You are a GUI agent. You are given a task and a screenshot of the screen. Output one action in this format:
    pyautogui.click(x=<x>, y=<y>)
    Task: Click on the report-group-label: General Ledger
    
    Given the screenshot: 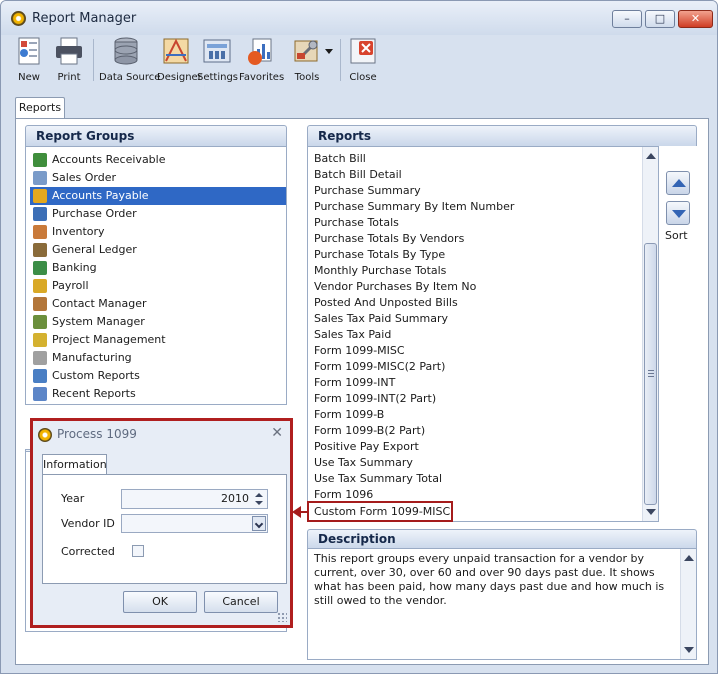 What is the action you would take?
    pyautogui.click(x=94, y=249)
    